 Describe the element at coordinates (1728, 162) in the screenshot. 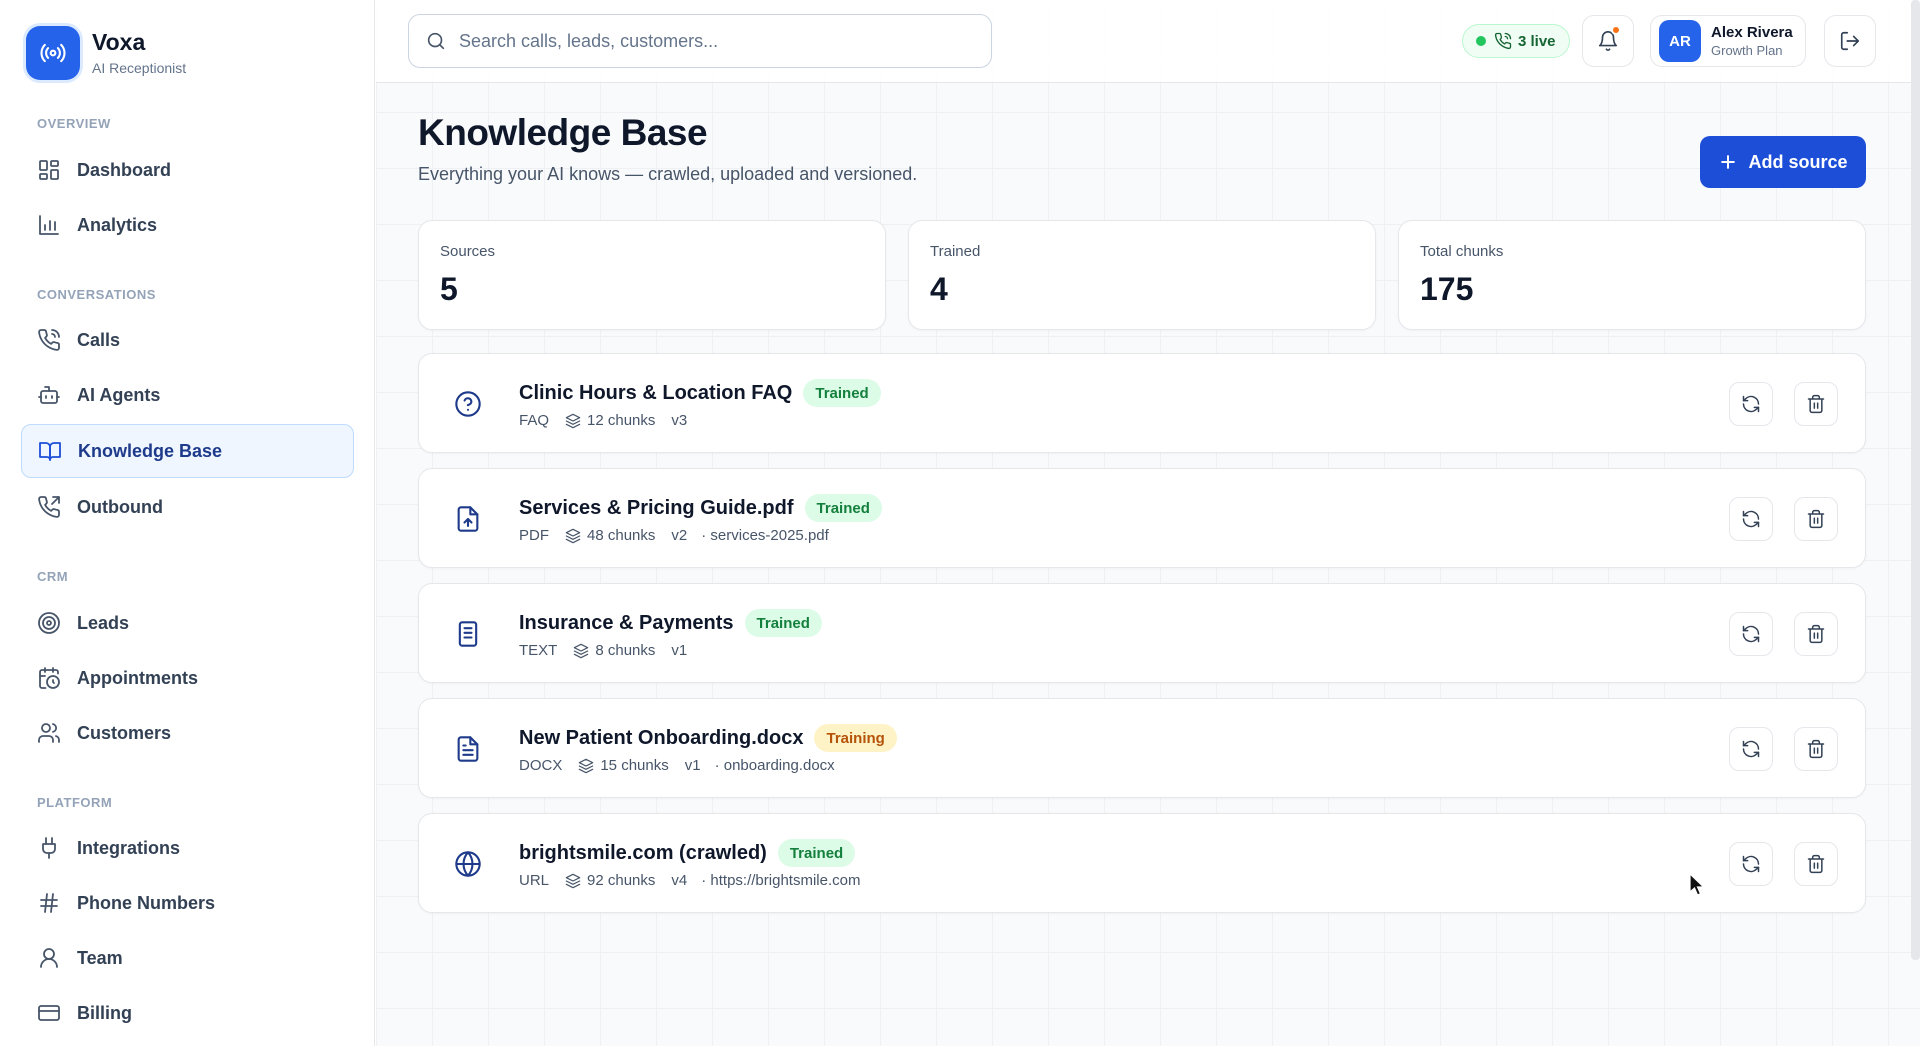

I see `plus-icon` at that location.